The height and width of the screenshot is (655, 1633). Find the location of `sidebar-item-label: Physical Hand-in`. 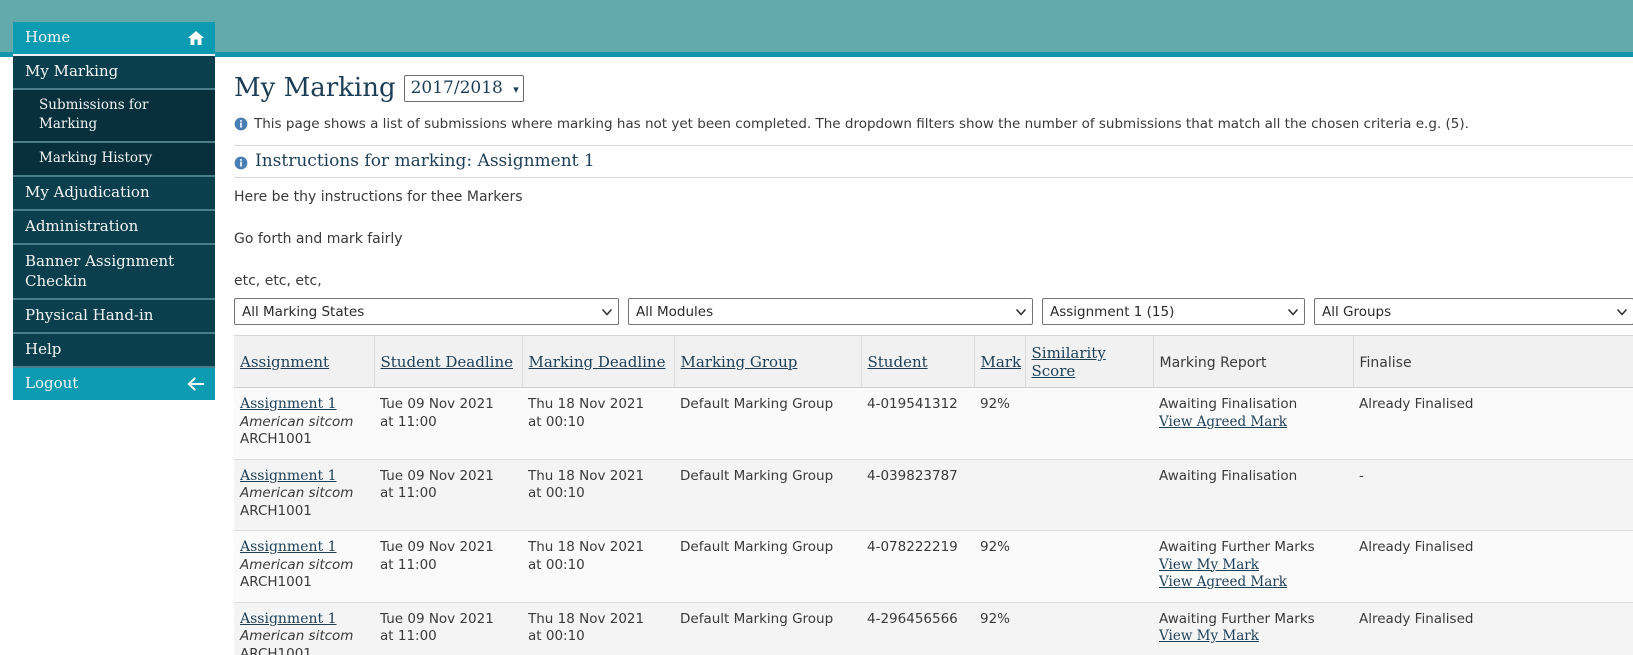

sidebar-item-label: Physical Hand-in is located at coordinates (89, 315).